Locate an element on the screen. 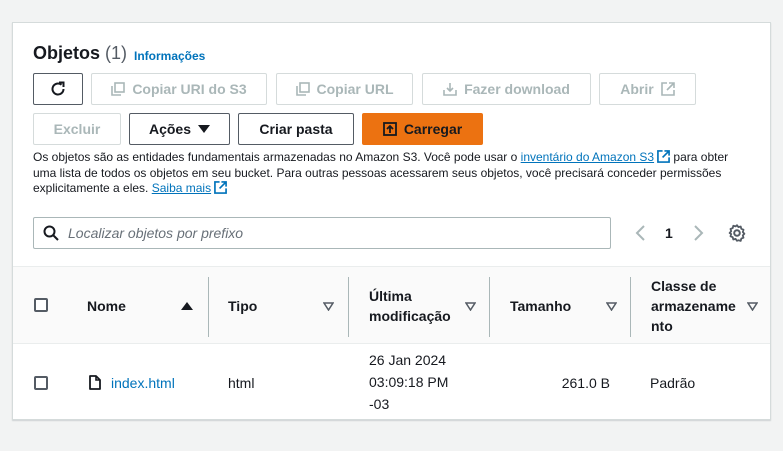 This screenshot has width=783, height=451. download-button: Fazer download is located at coordinates (506, 89).